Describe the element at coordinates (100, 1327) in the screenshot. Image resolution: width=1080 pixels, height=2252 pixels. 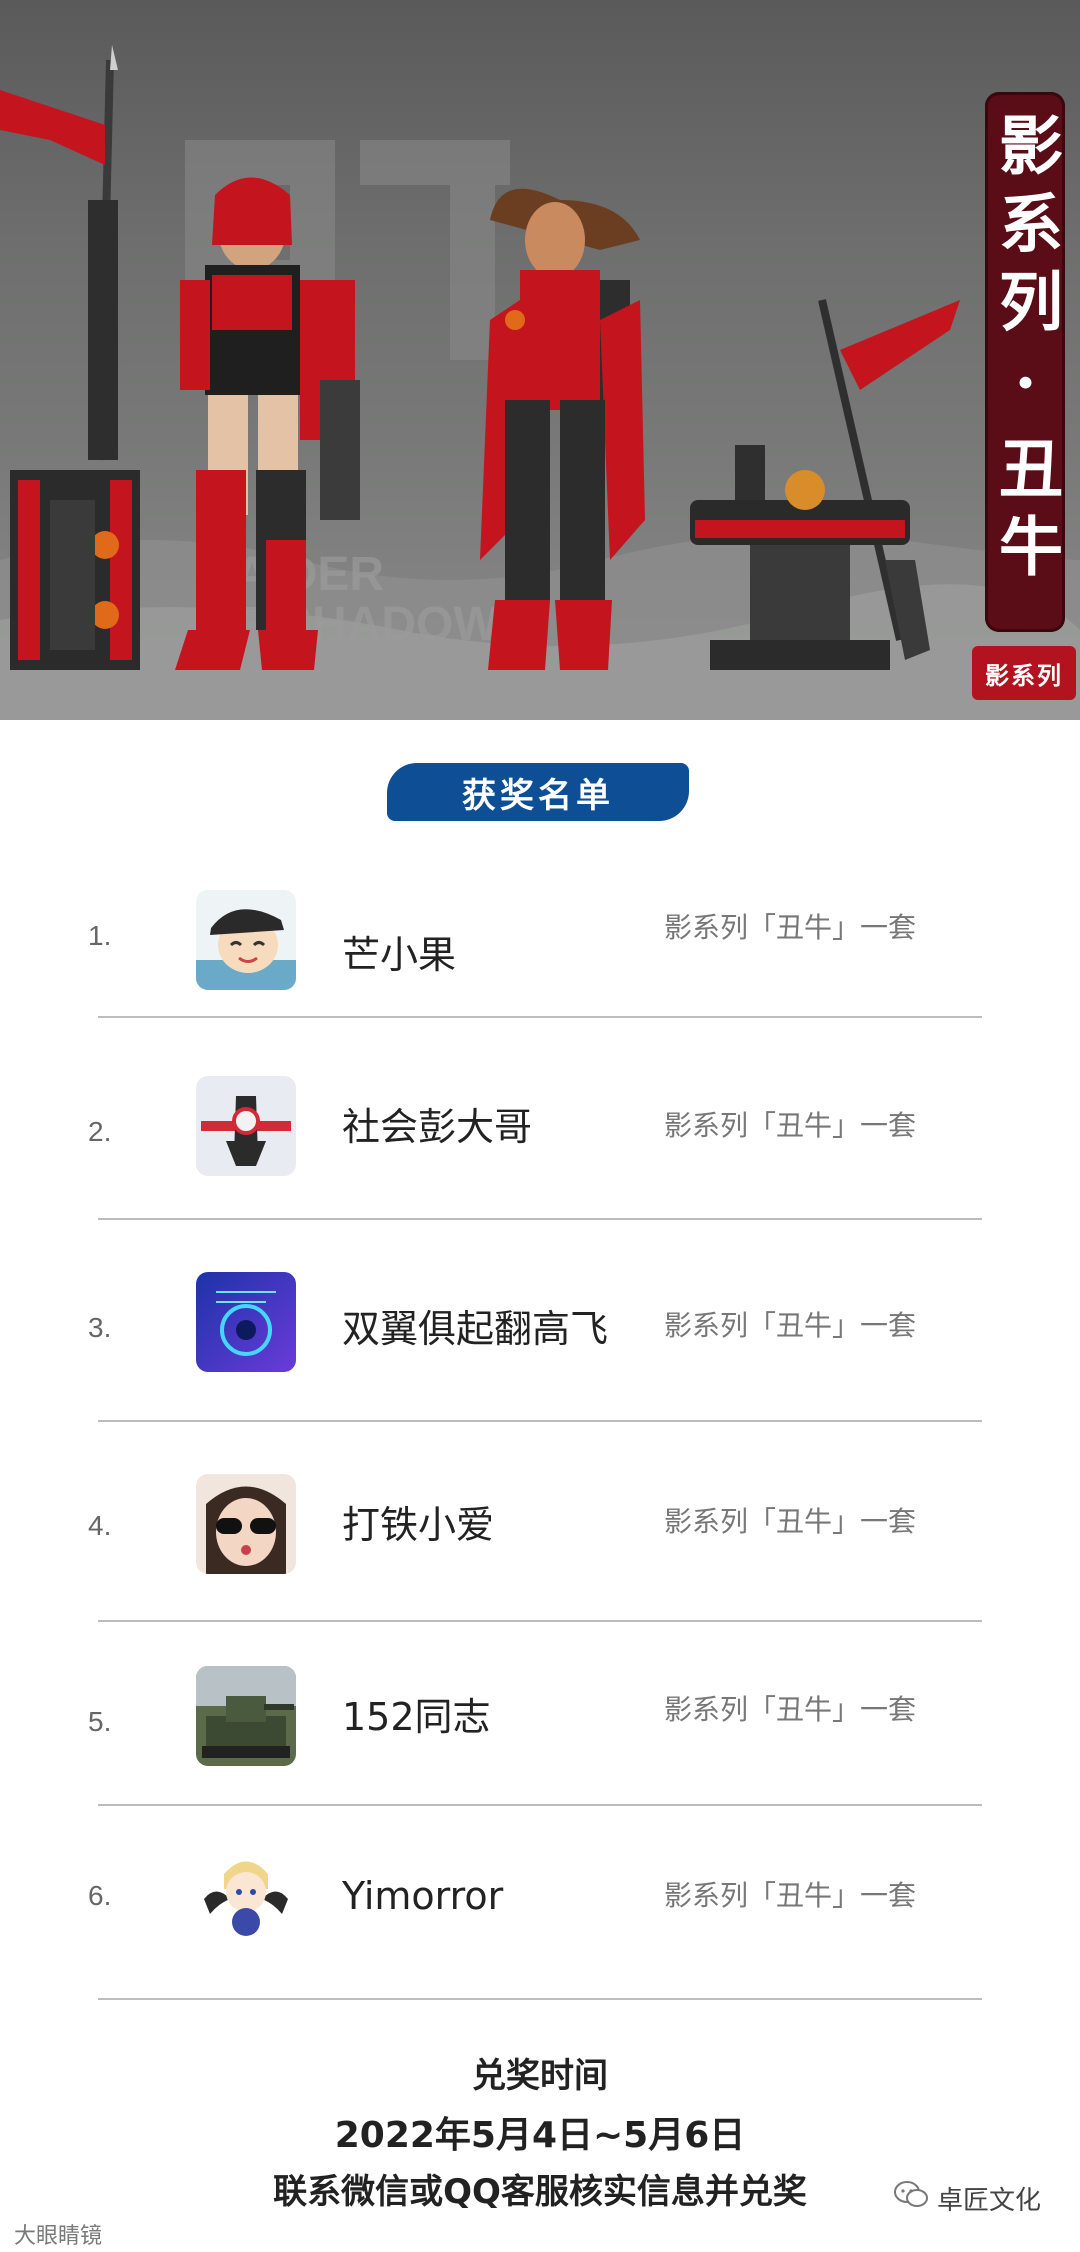
I see `winner-rank: 3.` at that location.